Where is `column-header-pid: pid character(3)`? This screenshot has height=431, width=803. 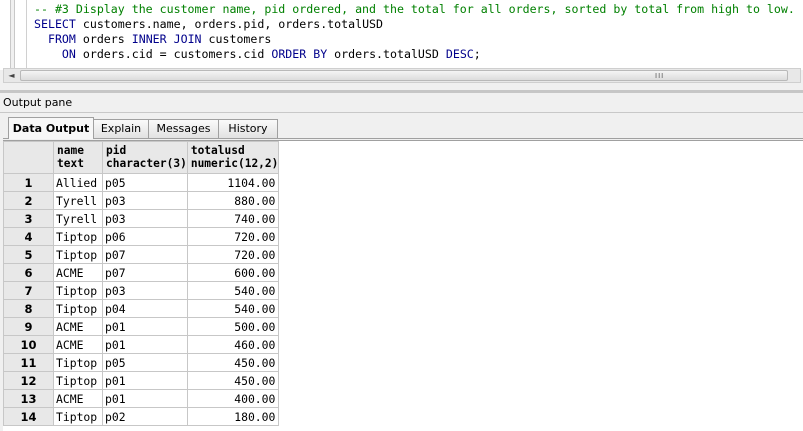
column-header-pid: pid character(3) is located at coordinates (145, 157).